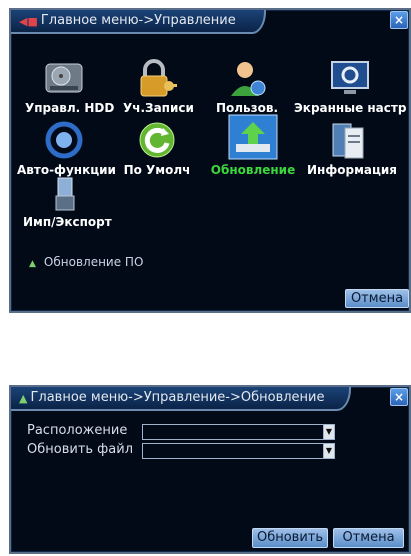 Image resolution: width=411 pixels, height=556 pixels. Describe the element at coordinates (157, 78) in the screenshot. I see `lock-key-icon` at that location.